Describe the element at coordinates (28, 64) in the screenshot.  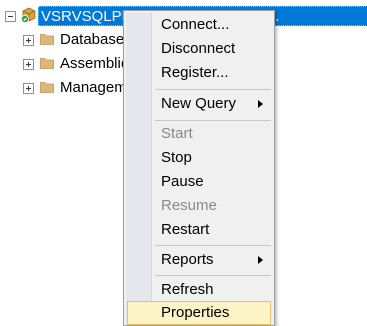
I see `expand-assemblies-expander-icon` at that location.